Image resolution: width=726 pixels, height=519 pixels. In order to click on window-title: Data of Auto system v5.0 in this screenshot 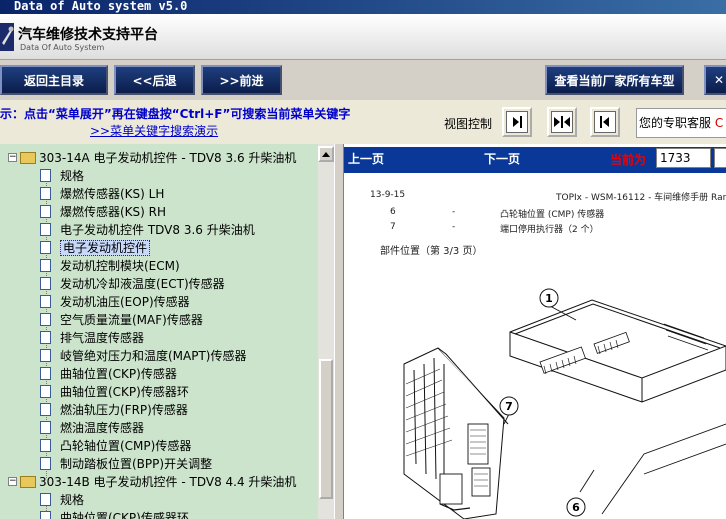, I will do `click(101, 6)`.